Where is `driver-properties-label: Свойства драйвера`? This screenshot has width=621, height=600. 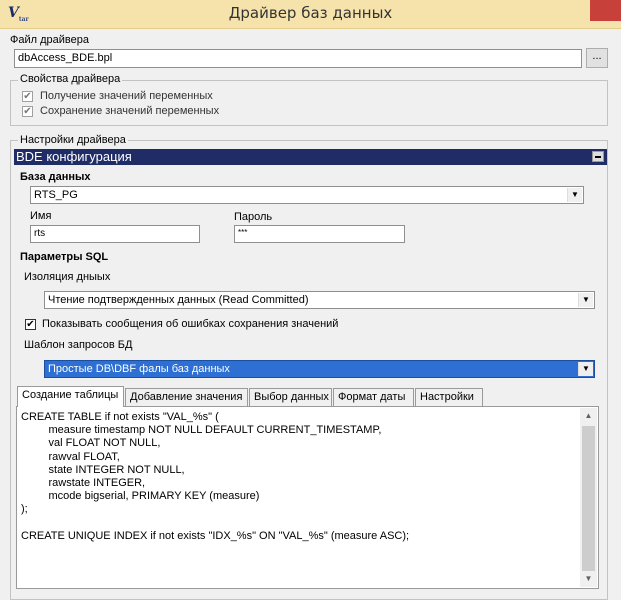 driver-properties-label: Свойства драйвера is located at coordinates (70, 79).